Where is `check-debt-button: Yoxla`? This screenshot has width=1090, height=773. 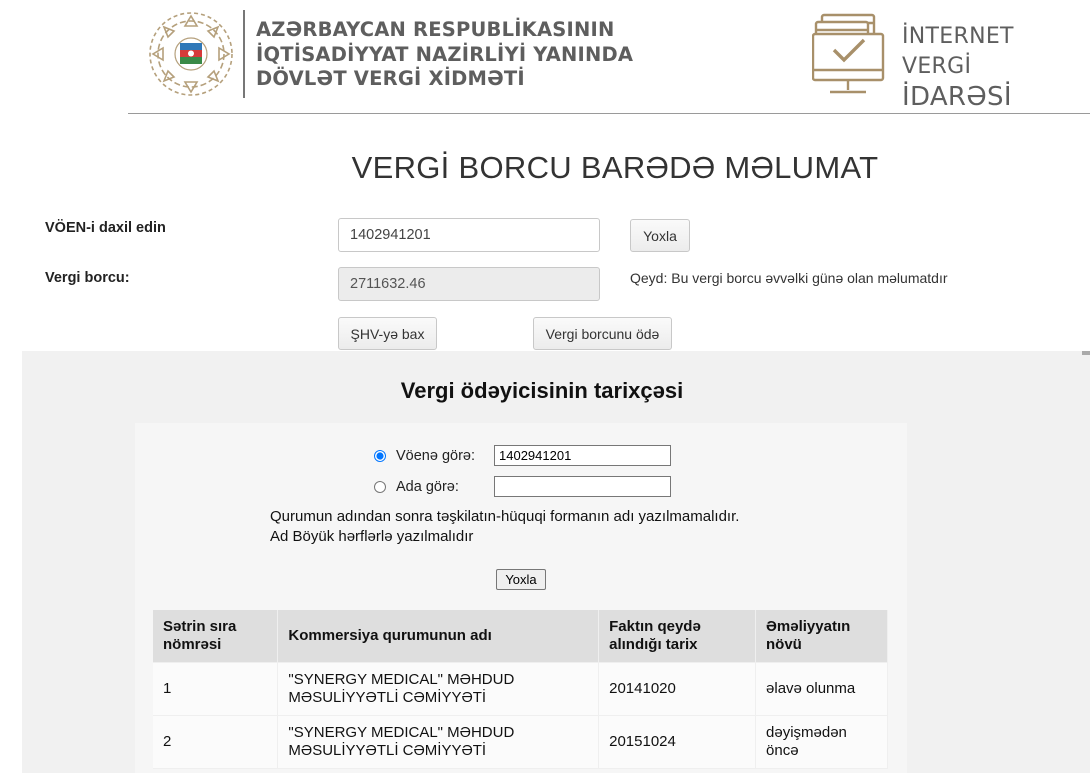
check-debt-button: Yoxla is located at coordinates (660, 235).